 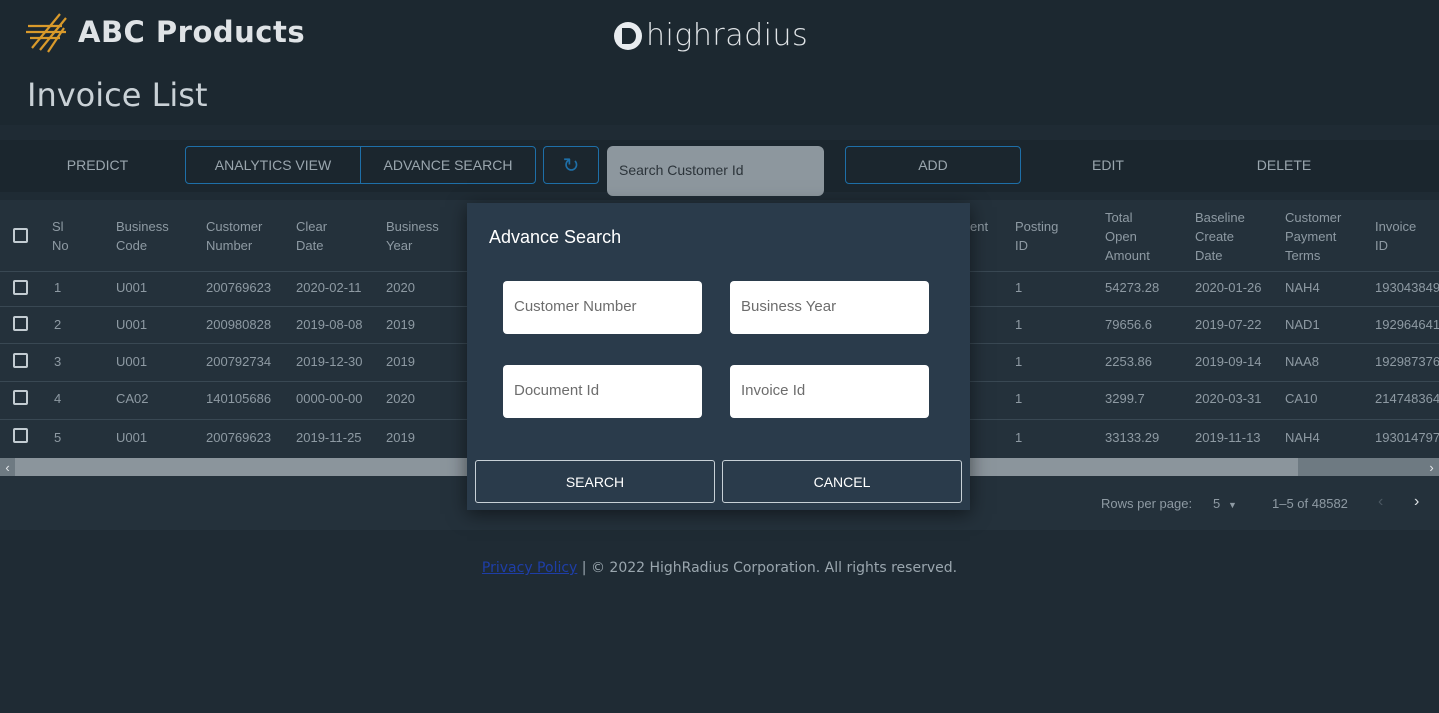 What do you see at coordinates (1407, 324) in the screenshot?
I see `cell-invoice-id: 192964641` at bounding box center [1407, 324].